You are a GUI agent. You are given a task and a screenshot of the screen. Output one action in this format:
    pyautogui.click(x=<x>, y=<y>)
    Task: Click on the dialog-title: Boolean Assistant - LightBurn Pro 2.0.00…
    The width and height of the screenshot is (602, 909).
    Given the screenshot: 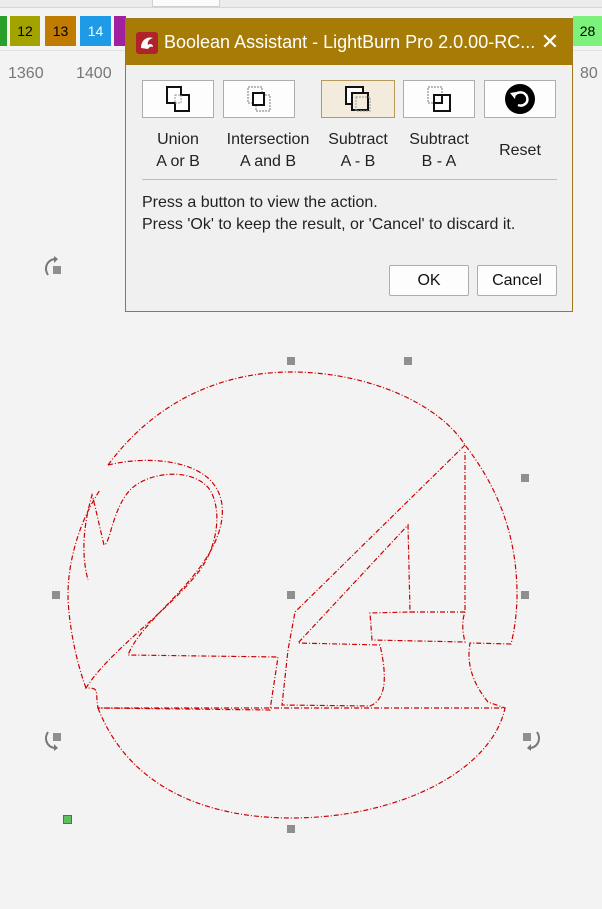 What is the action you would take?
    pyautogui.click(x=350, y=42)
    